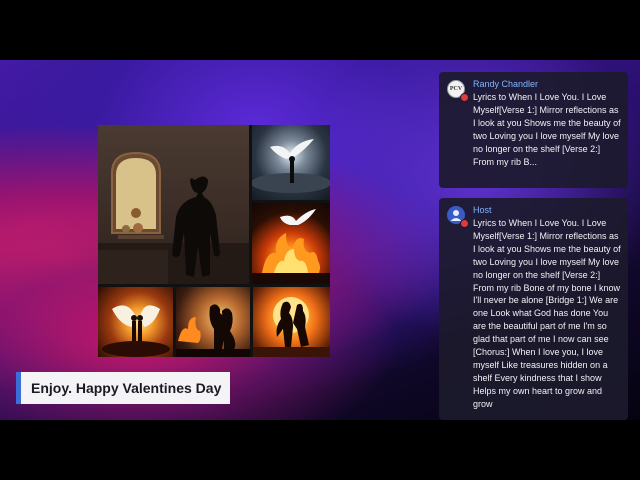  I want to click on winged-couple-icon, so click(136, 331).